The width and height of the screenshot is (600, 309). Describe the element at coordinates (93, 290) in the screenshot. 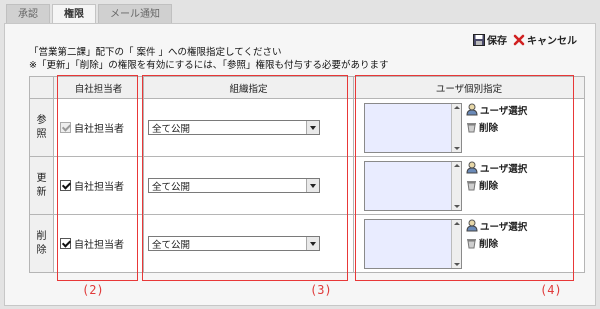

I see `annotation-label-2: (2)` at that location.